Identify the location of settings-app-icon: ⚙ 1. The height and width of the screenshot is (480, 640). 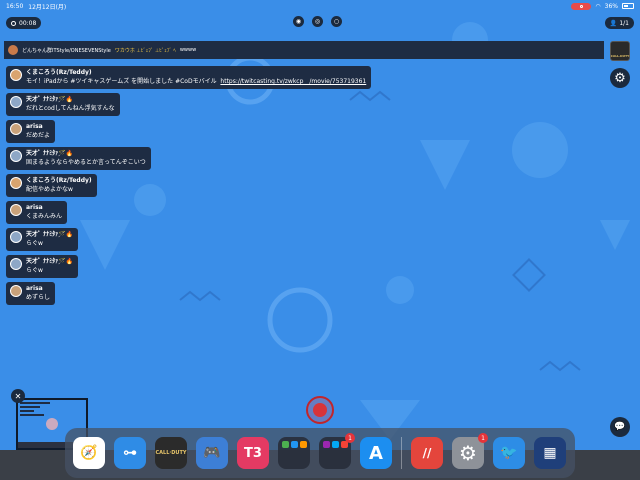
(470, 451).